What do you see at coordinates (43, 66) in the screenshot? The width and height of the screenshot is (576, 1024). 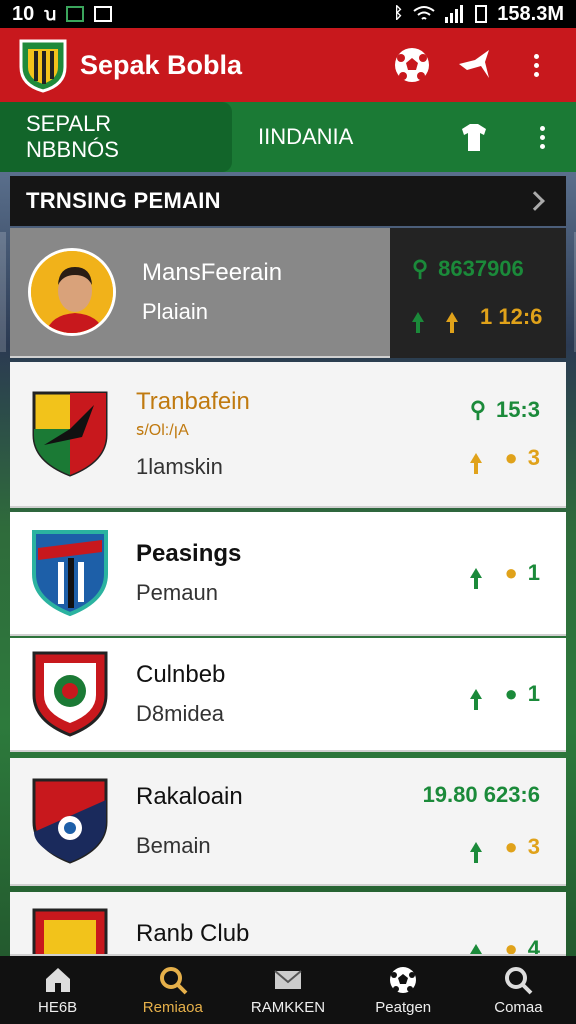 I see `club-logo` at bounding box center [43, 66].